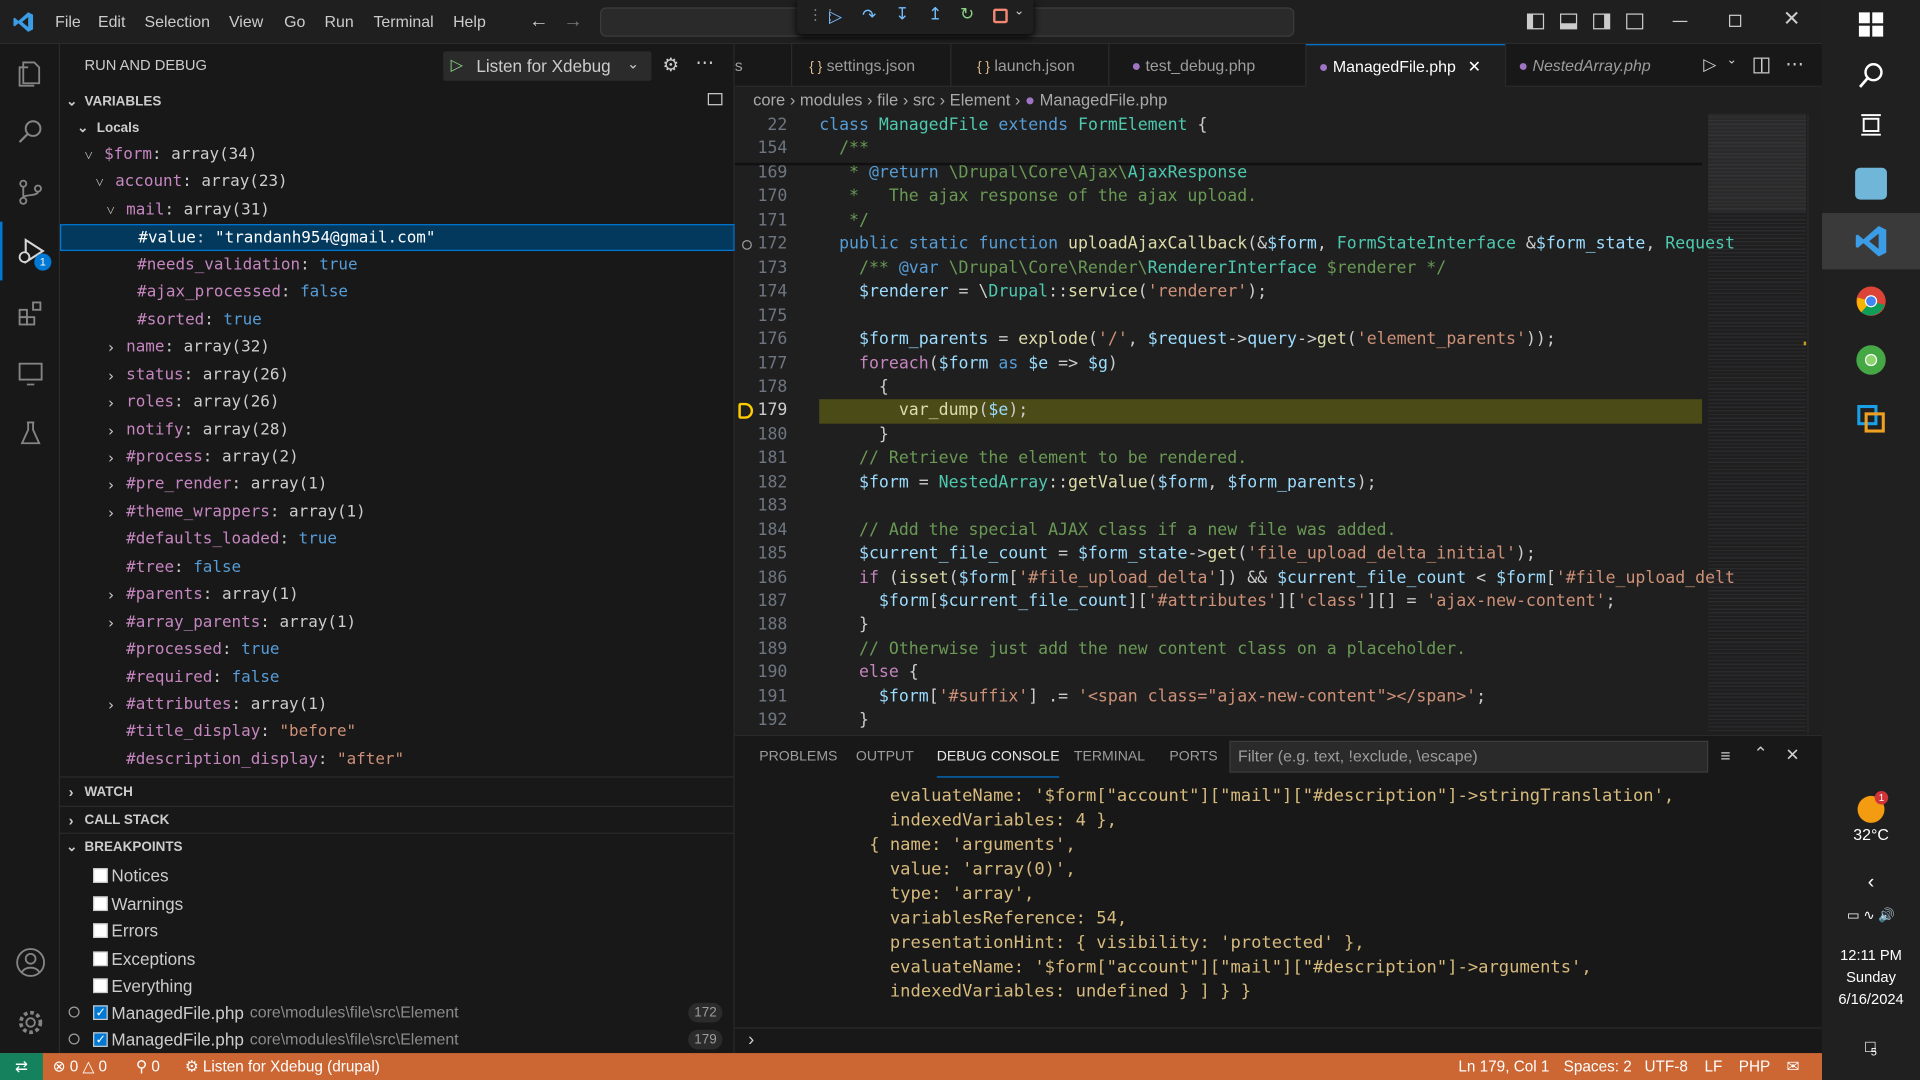 The height and width of the screenshot is (1080, 1920). I want to click on code-line: 154 /**, so click(1218, 150).